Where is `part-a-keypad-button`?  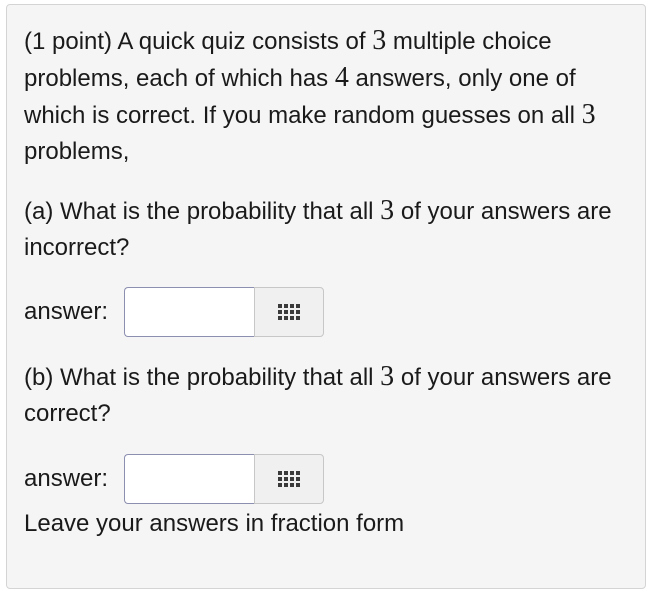 part-a-keypad-button is located at coordinates (289, 312).